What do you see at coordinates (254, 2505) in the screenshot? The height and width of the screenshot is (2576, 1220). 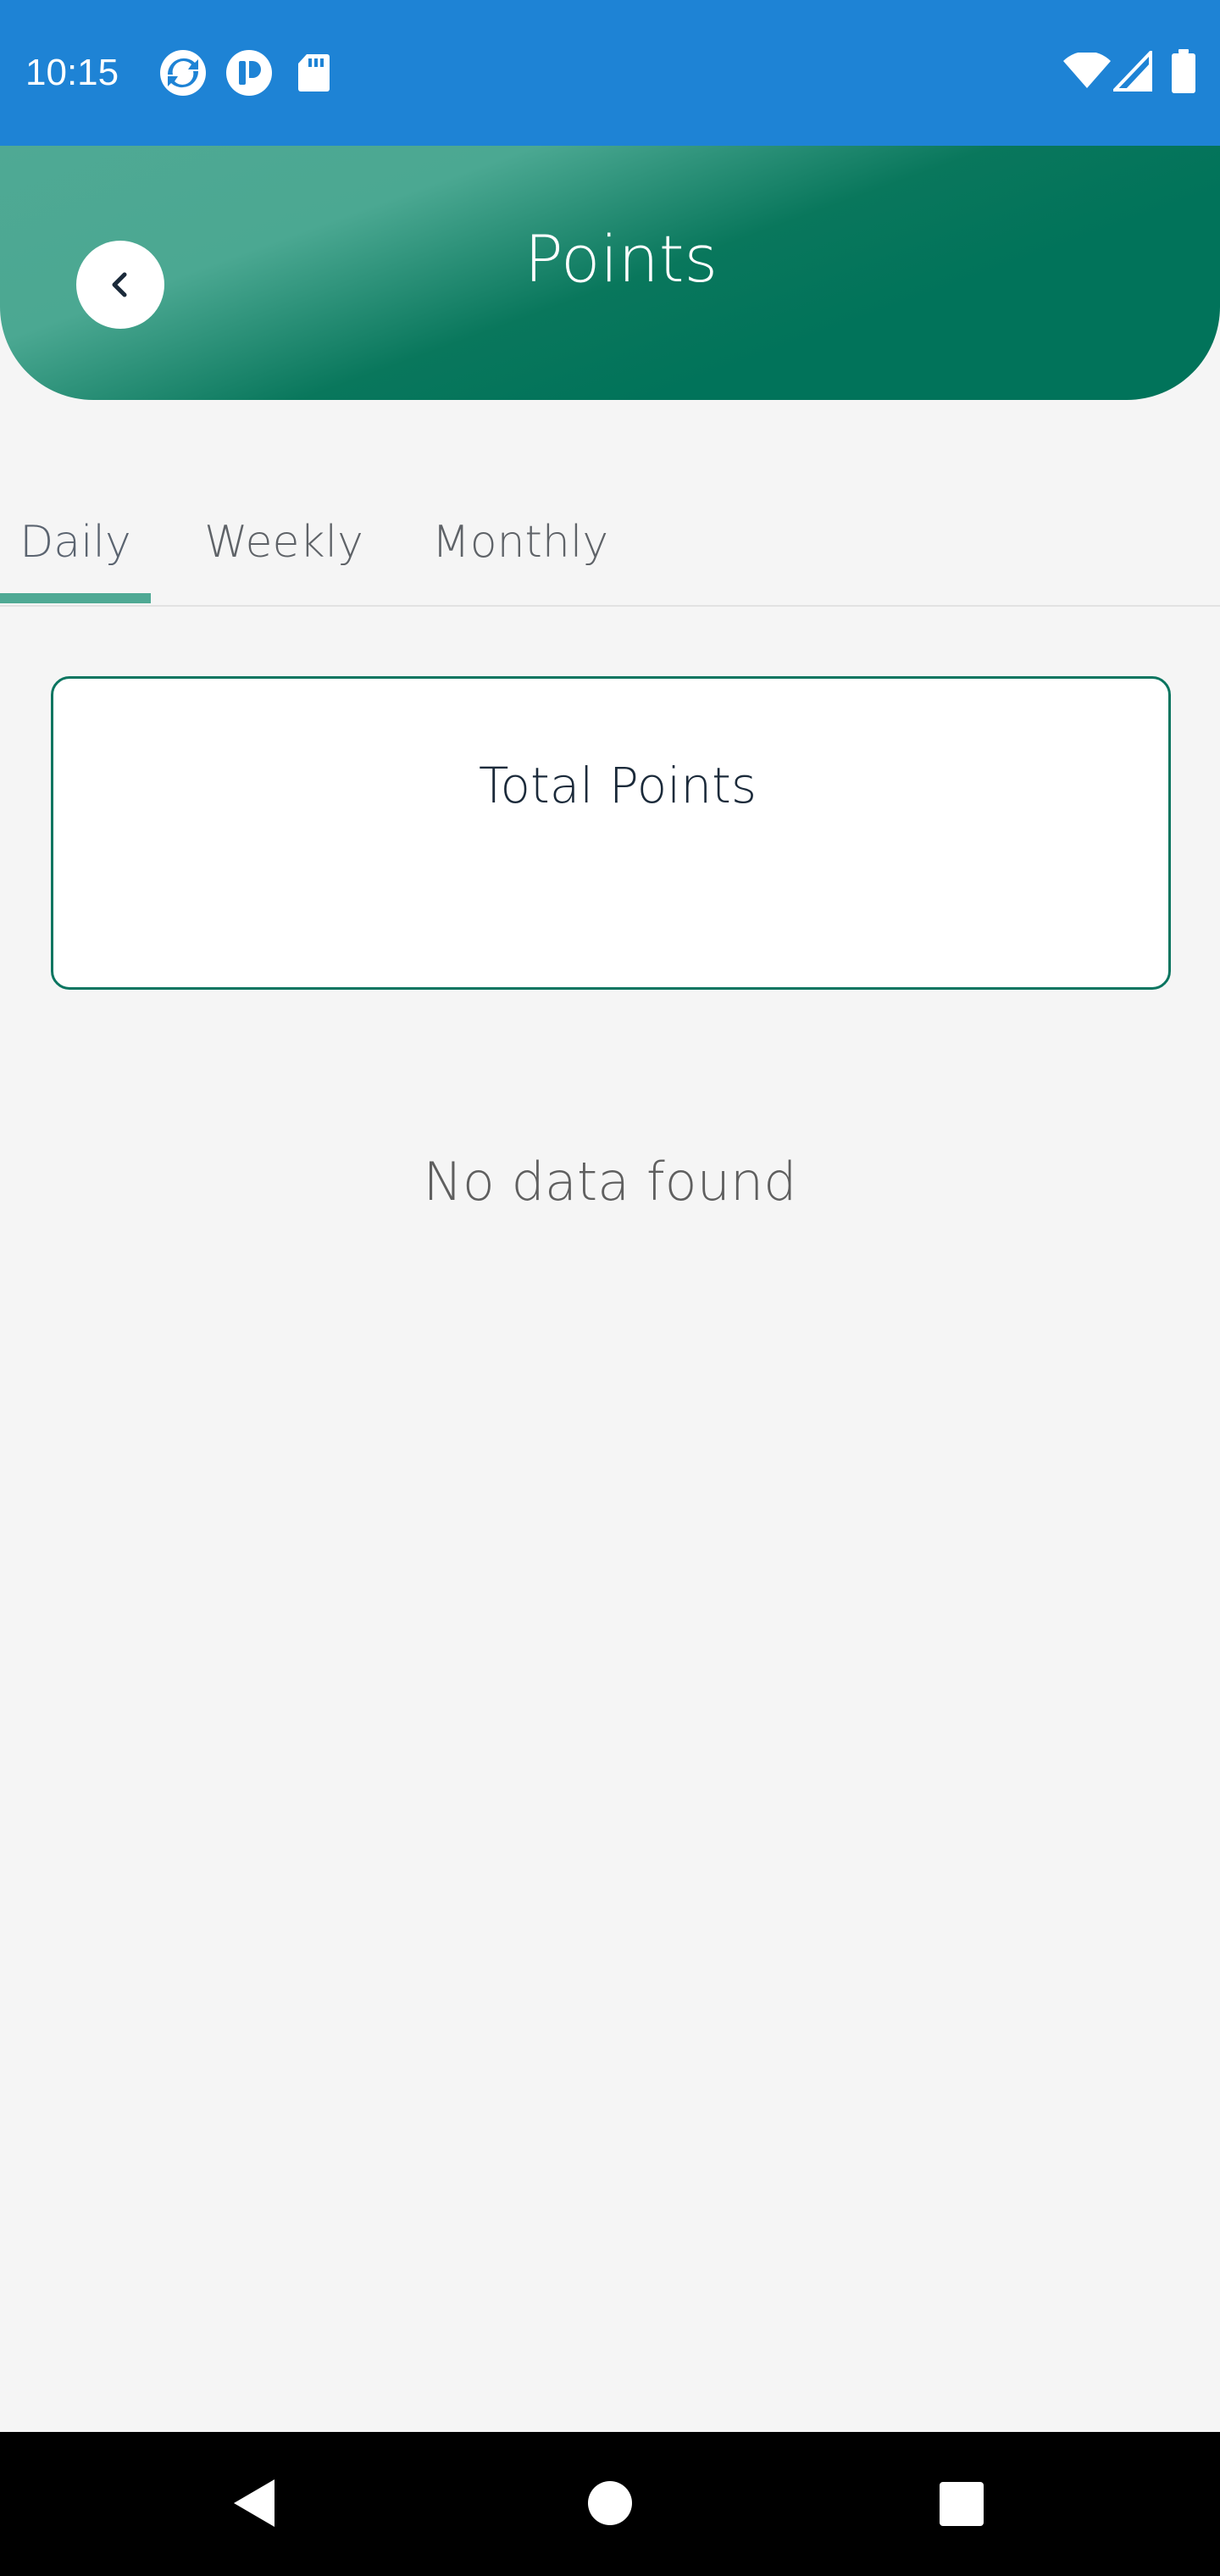 I see `back-triangle-icon` at bounding box center [254, 2505].